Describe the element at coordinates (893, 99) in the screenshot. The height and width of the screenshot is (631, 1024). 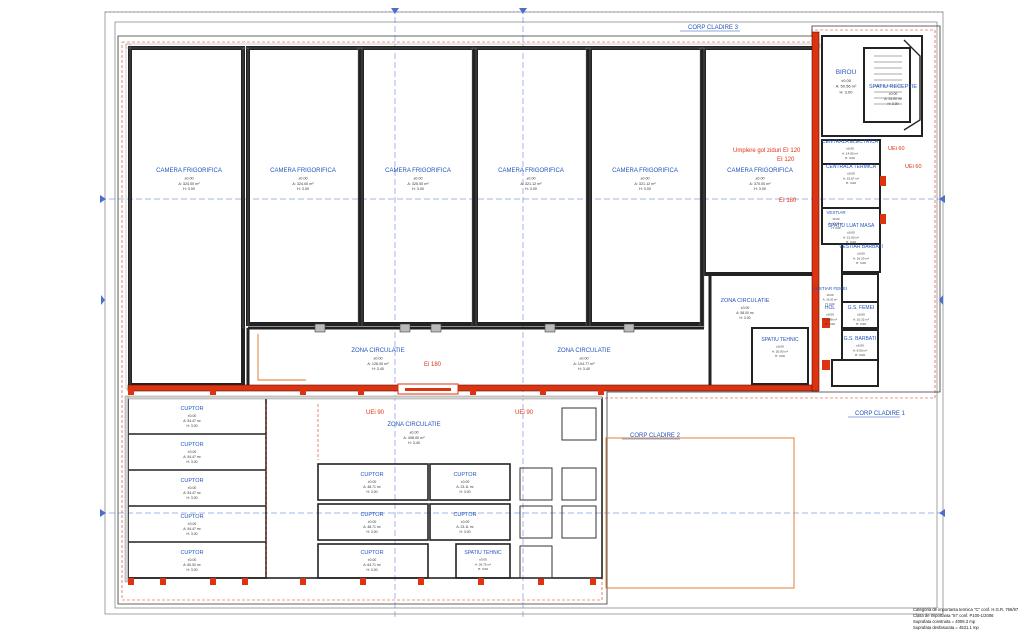
I see `room-area: A: 24.00 m²` at that location.